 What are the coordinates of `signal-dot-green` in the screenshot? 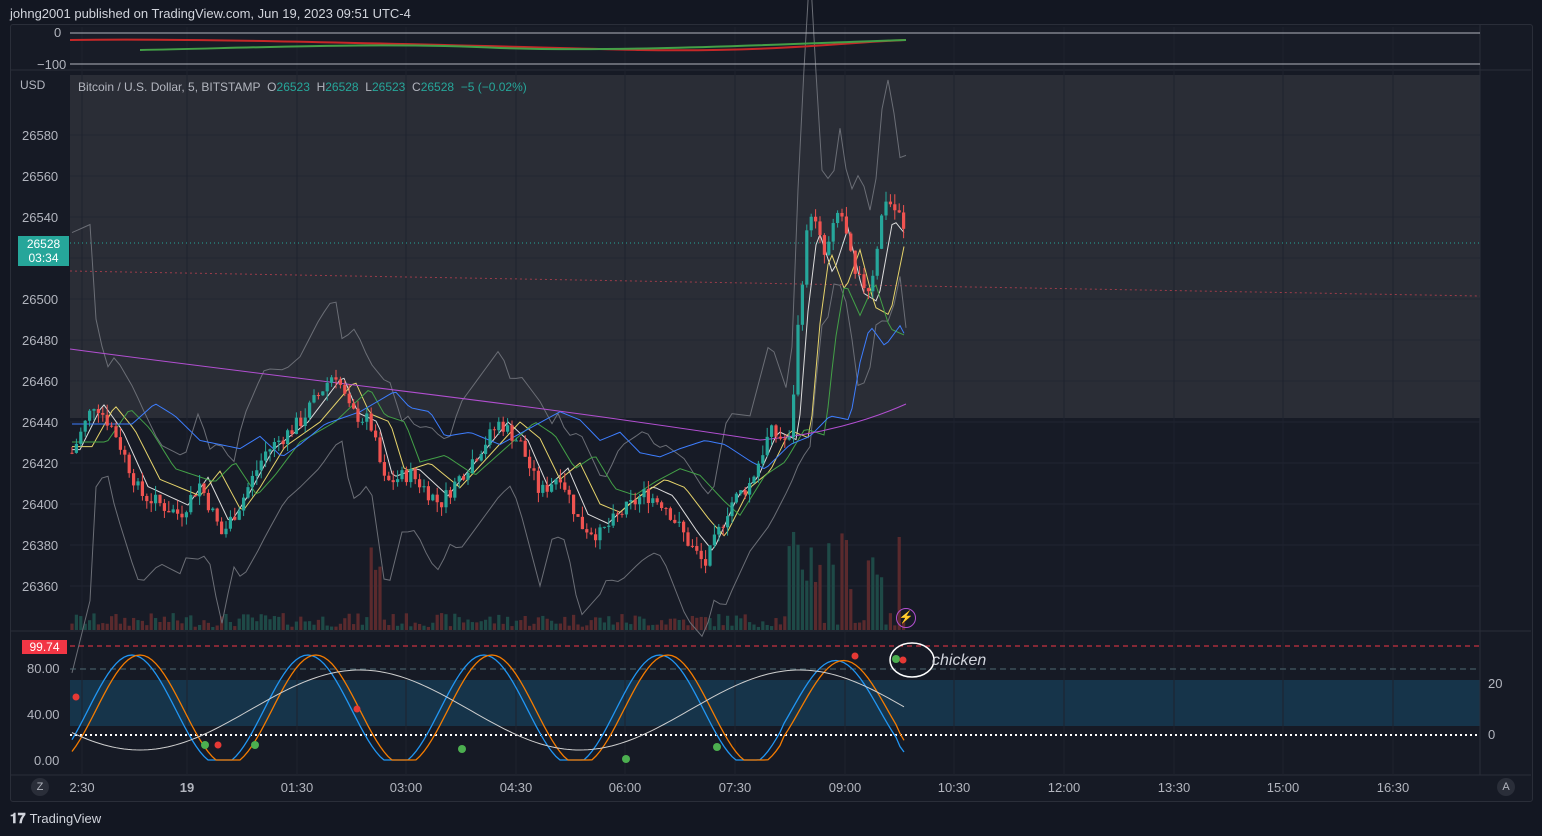 It's located at (205, 745).